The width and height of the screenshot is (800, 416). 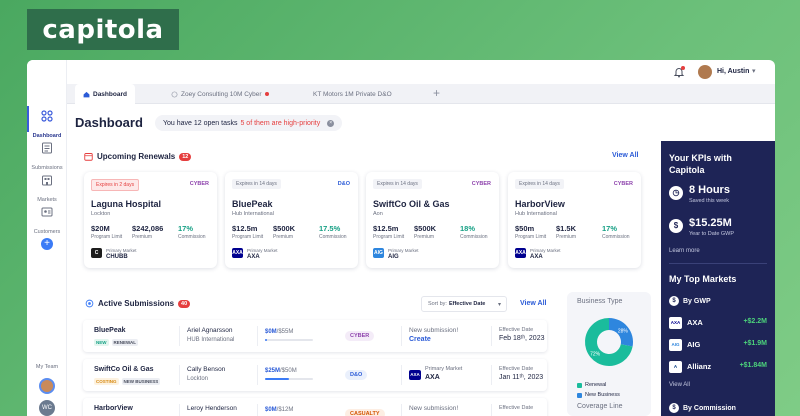 I want to click on tab-kt-motors: KT Motors 1M Private D&O, so click(x=352, y=94).